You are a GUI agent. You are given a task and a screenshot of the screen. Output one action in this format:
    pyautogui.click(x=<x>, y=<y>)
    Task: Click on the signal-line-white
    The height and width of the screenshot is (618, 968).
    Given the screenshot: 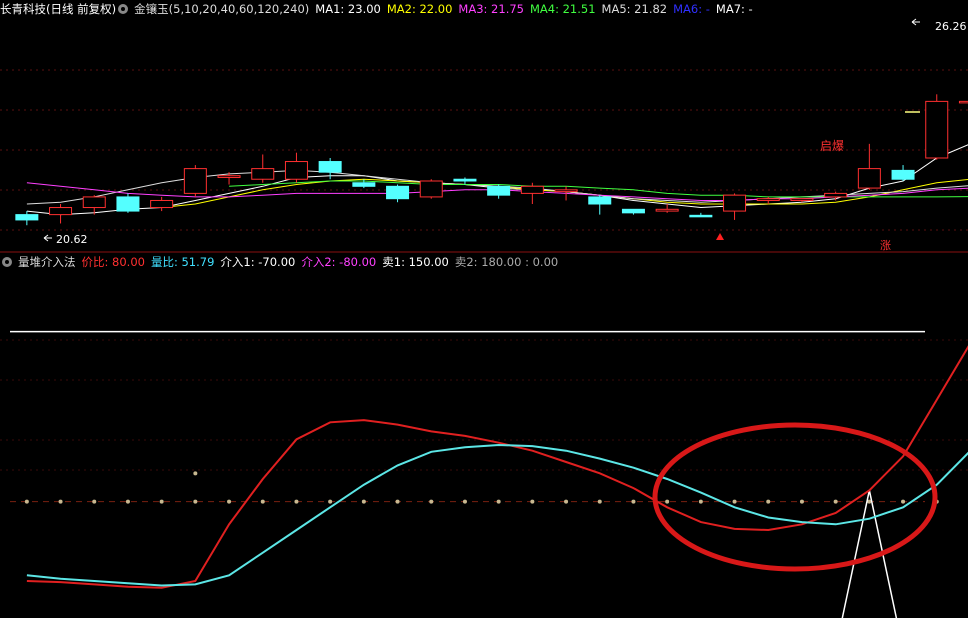 What is the action you would take?
    pyautogui.click(x=869, y=554)
    